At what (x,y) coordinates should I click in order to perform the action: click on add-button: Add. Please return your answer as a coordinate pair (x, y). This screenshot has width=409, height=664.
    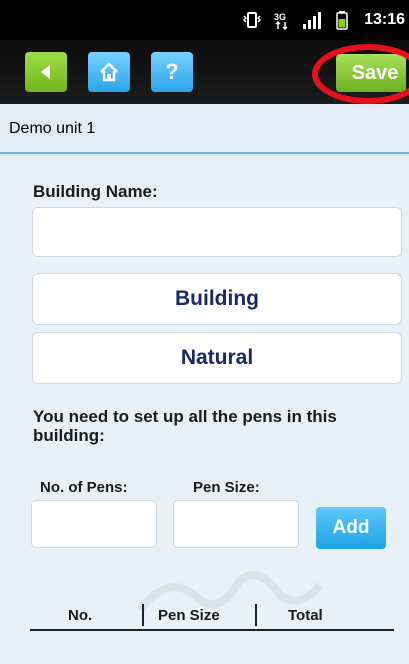
    Looking at the image, I should click on (351, 528).